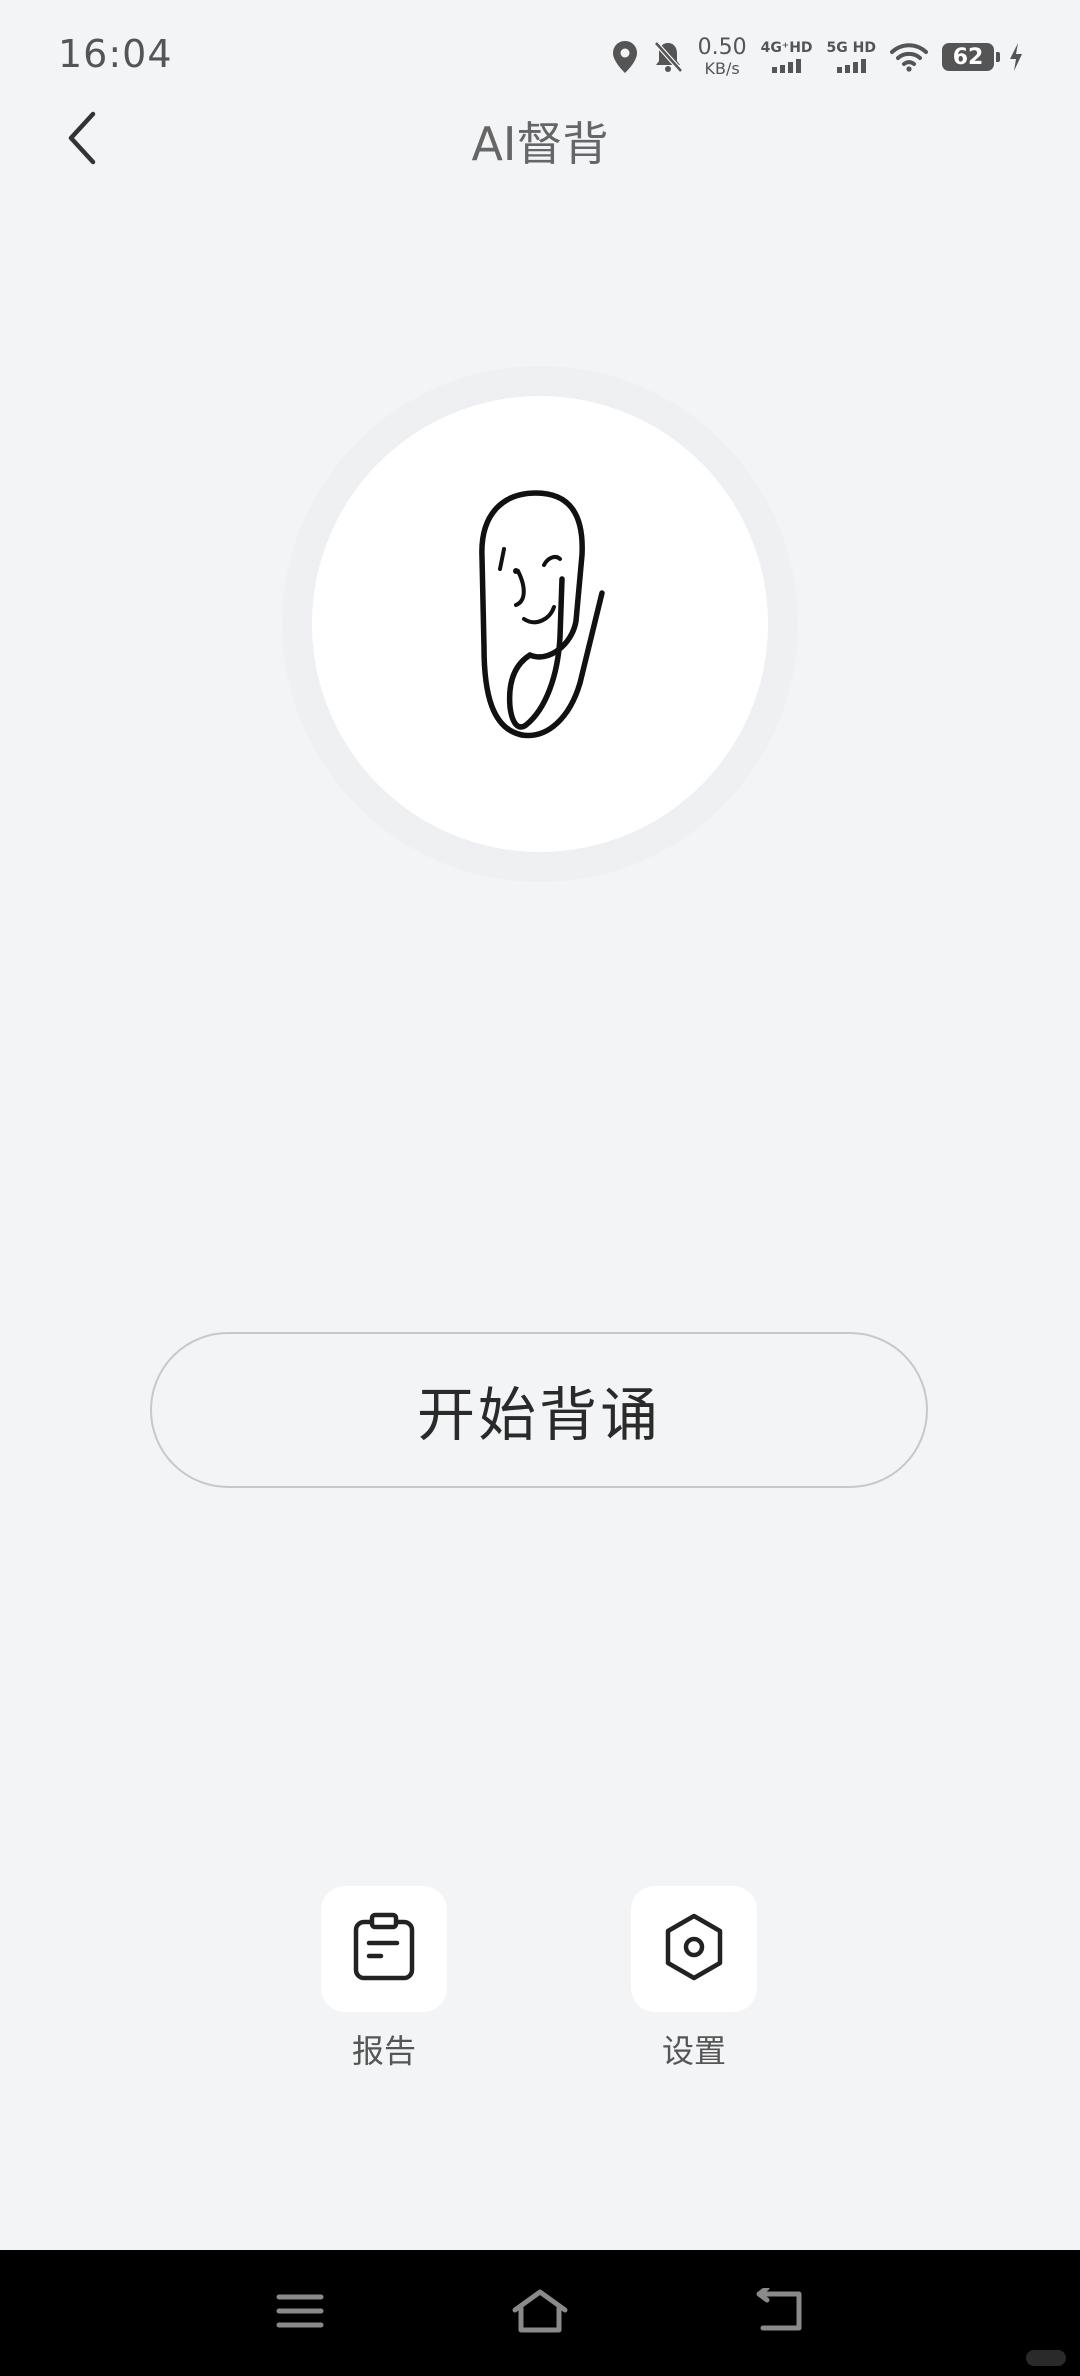 The height and width of the screenshot is (2376, 1080). I want to click on home-icon, so click(540, 2313).